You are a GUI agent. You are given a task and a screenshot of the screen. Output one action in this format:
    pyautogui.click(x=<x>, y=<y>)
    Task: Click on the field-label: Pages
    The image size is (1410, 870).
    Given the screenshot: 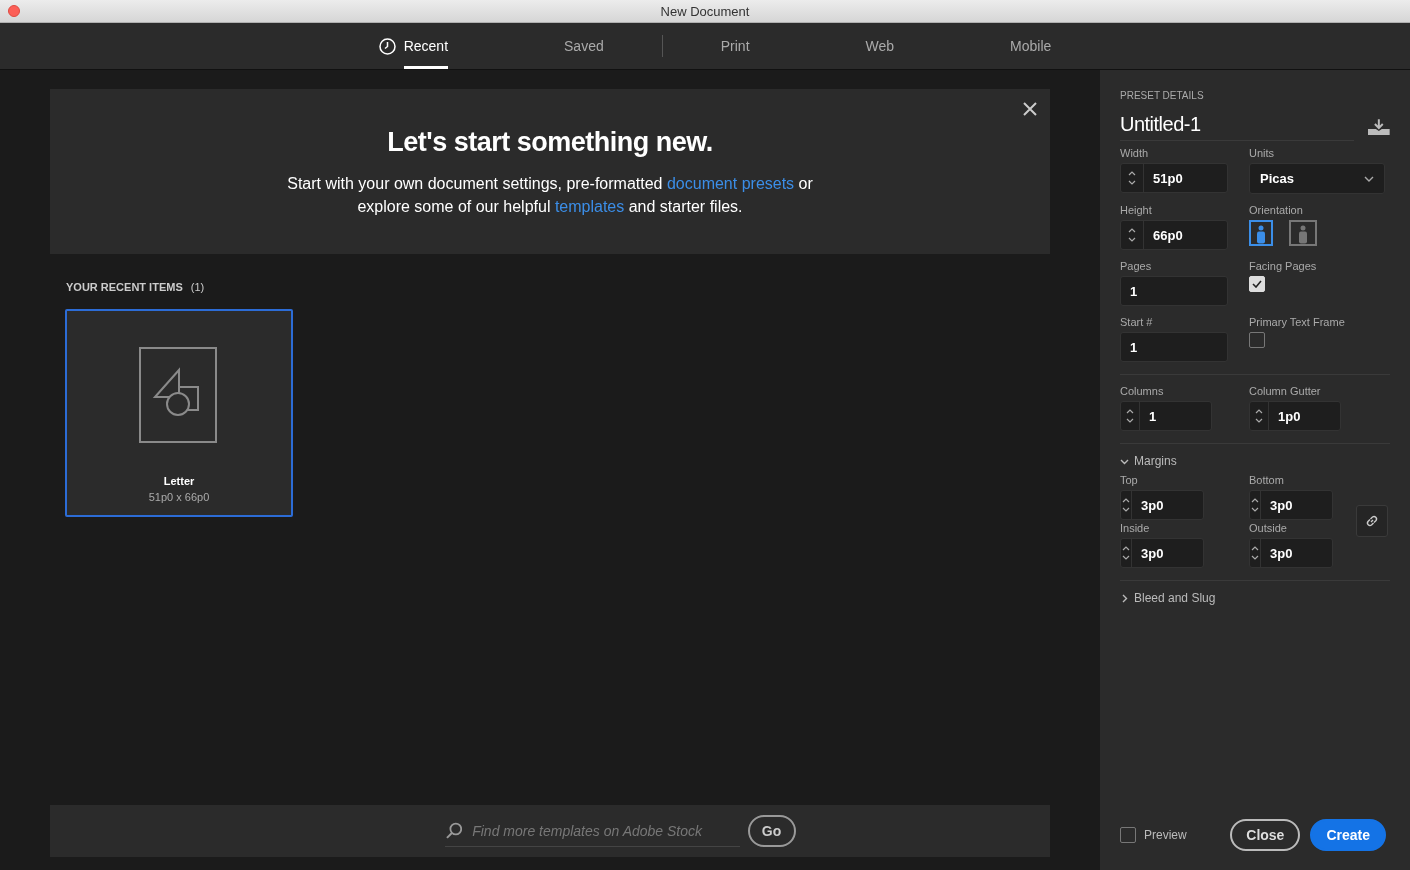 What is the action you would take?
    pyautogui.click(x=1136, y=266)
    